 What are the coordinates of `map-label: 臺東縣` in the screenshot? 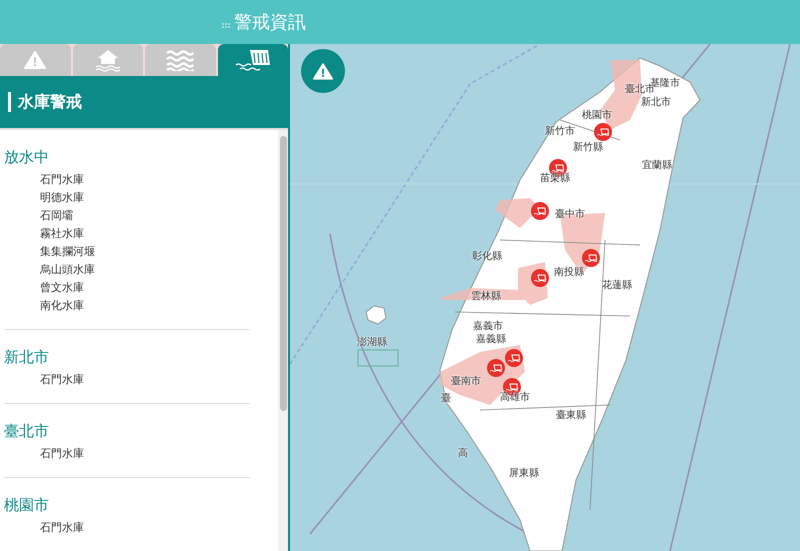 It's located at (571, 415).